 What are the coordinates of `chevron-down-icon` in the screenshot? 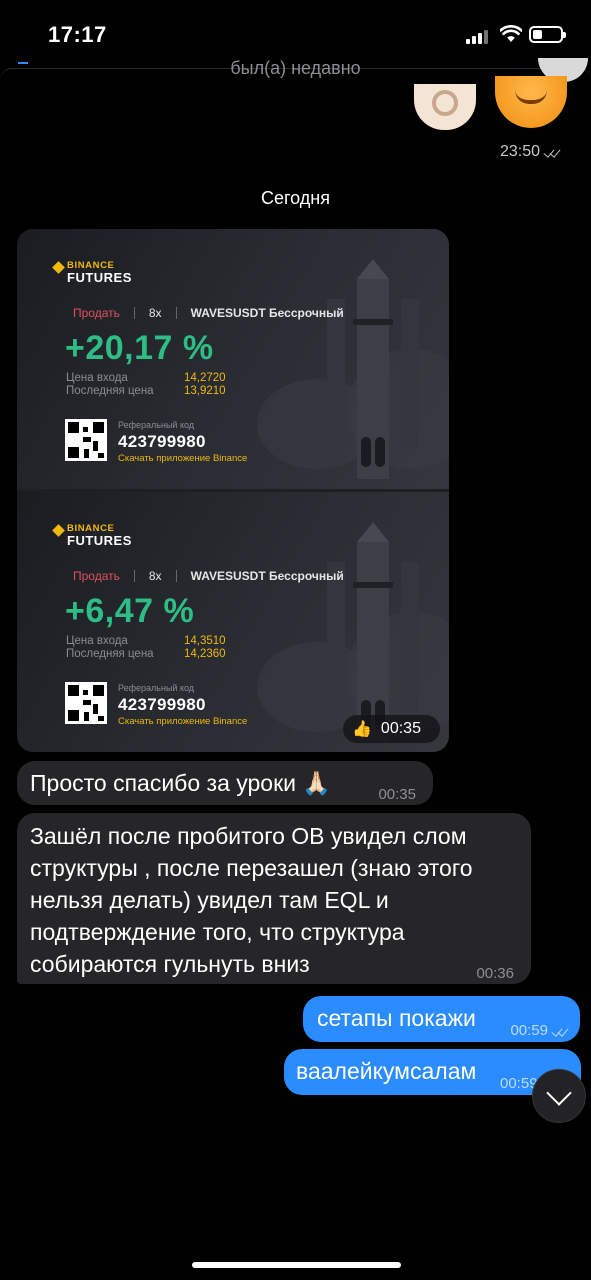 It's located at (559, 1093).